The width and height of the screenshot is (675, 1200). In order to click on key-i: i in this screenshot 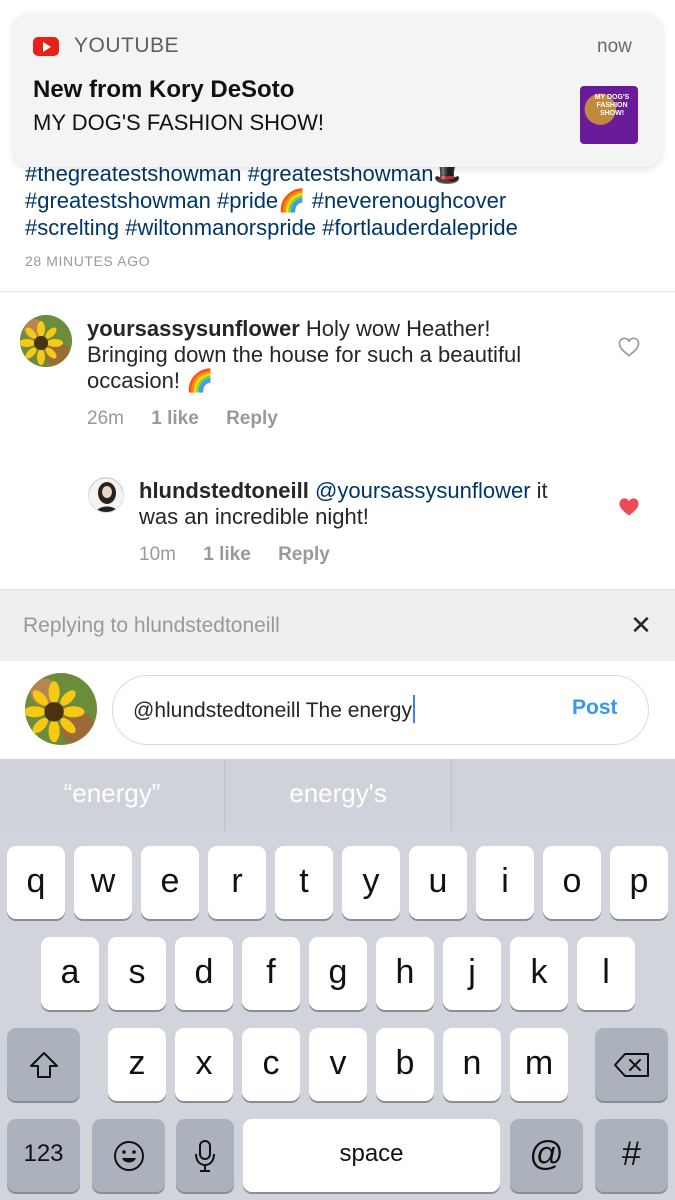, I will do `click(505, 882)`.